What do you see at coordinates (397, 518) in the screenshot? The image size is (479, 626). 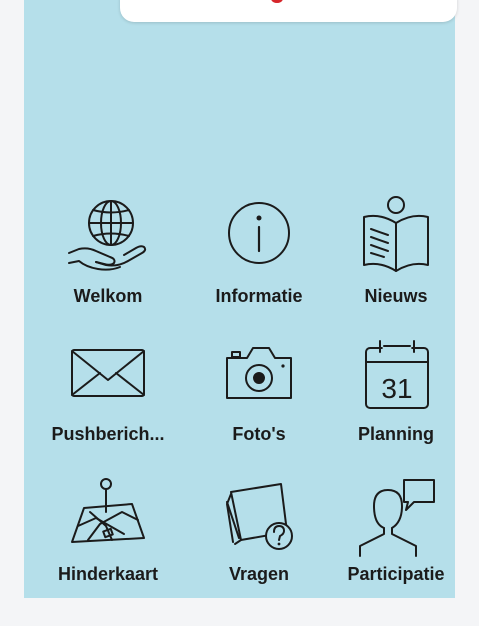 I see `speech-person-icon` at bounding box center [397, 518].